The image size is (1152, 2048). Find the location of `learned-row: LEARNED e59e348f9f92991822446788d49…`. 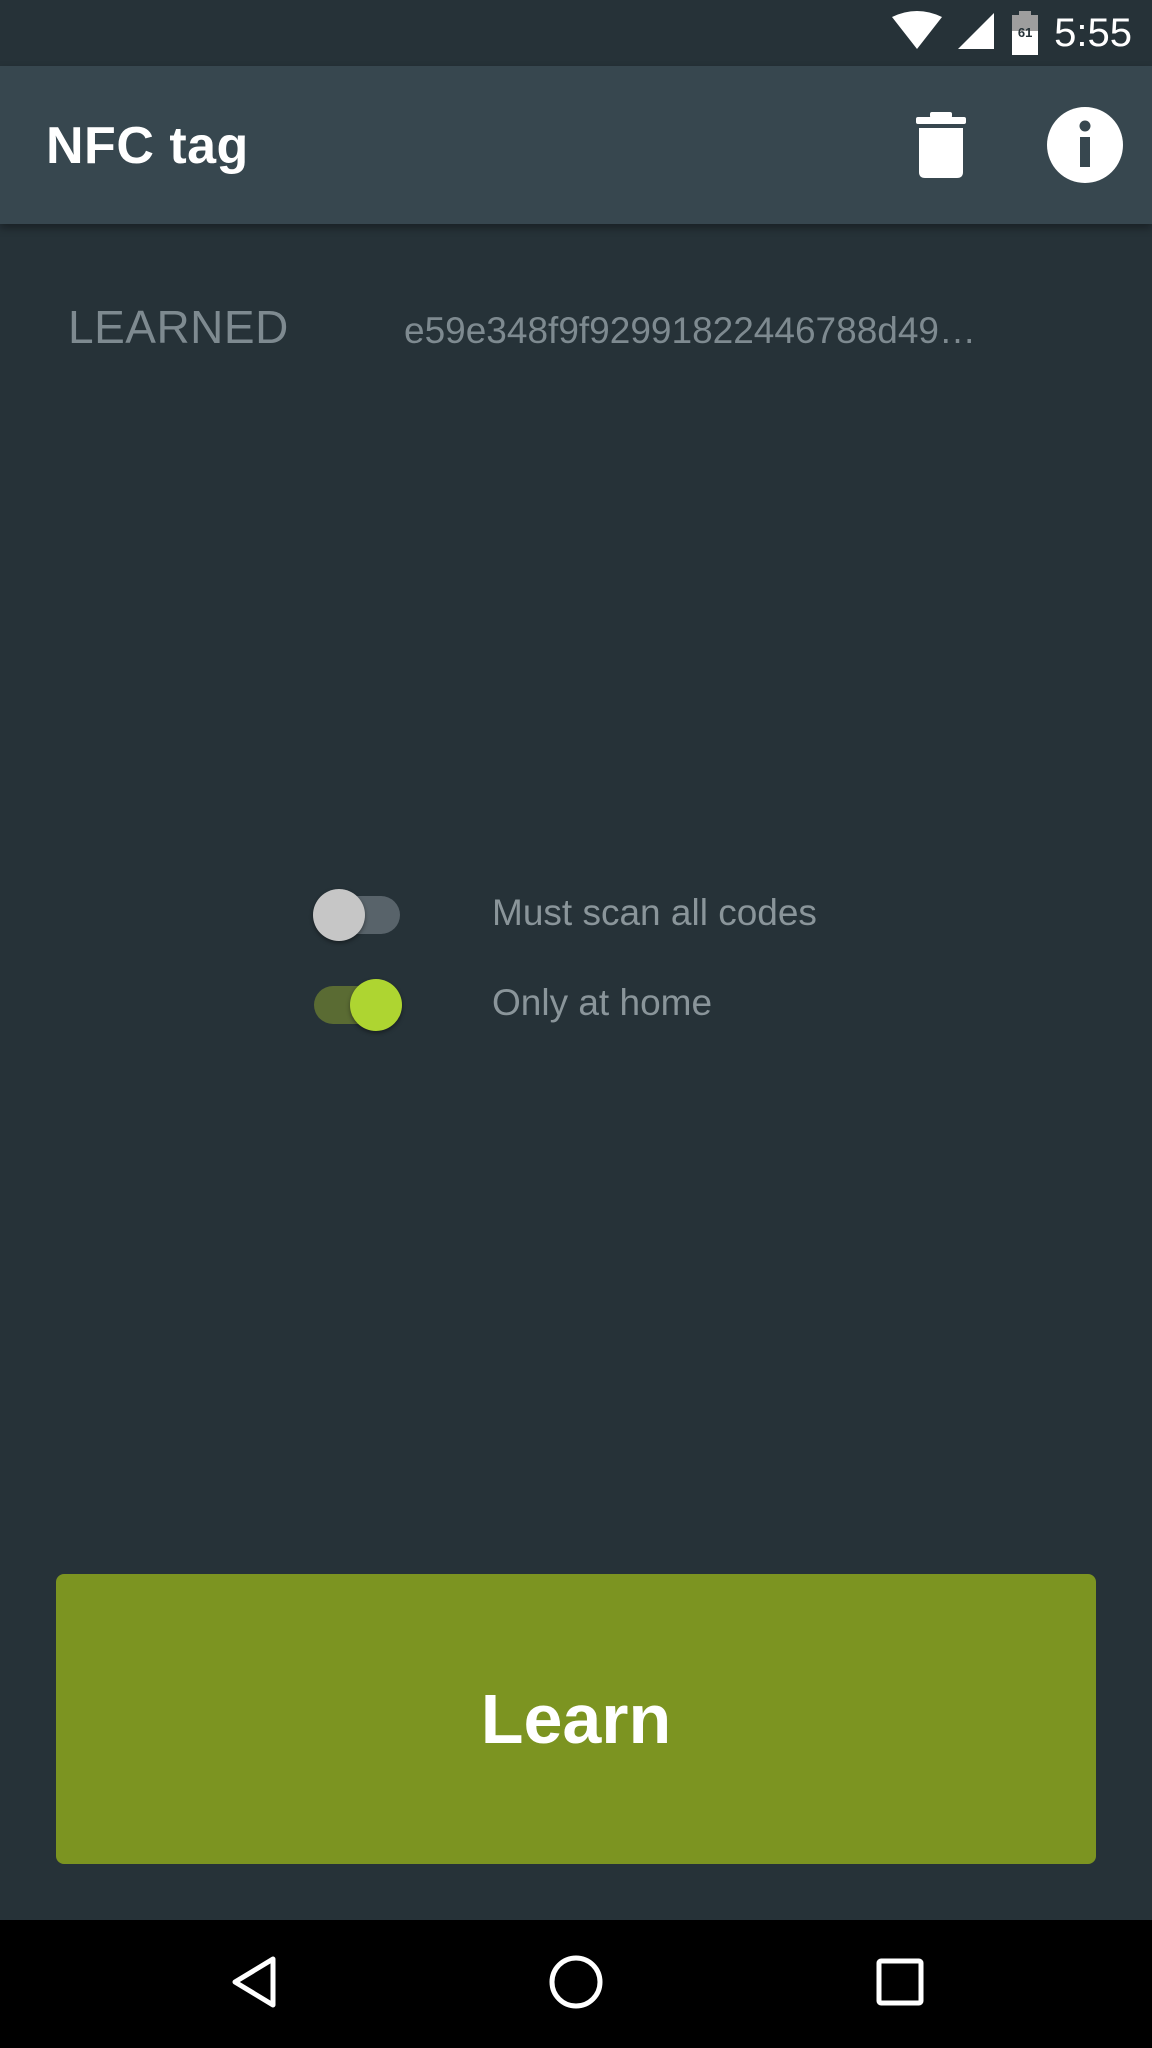

learned-row: LEARNED e59e348f9f92991822446788d49… is located at coordinates (576, 330).